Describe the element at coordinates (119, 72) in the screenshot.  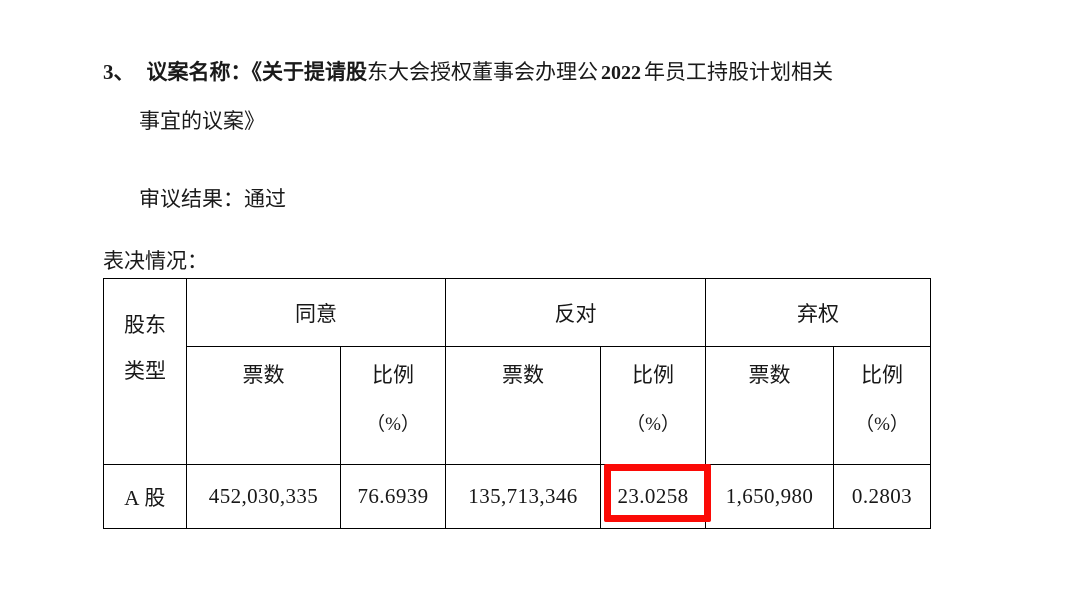
I see `proposal-number: 3、` at that location.